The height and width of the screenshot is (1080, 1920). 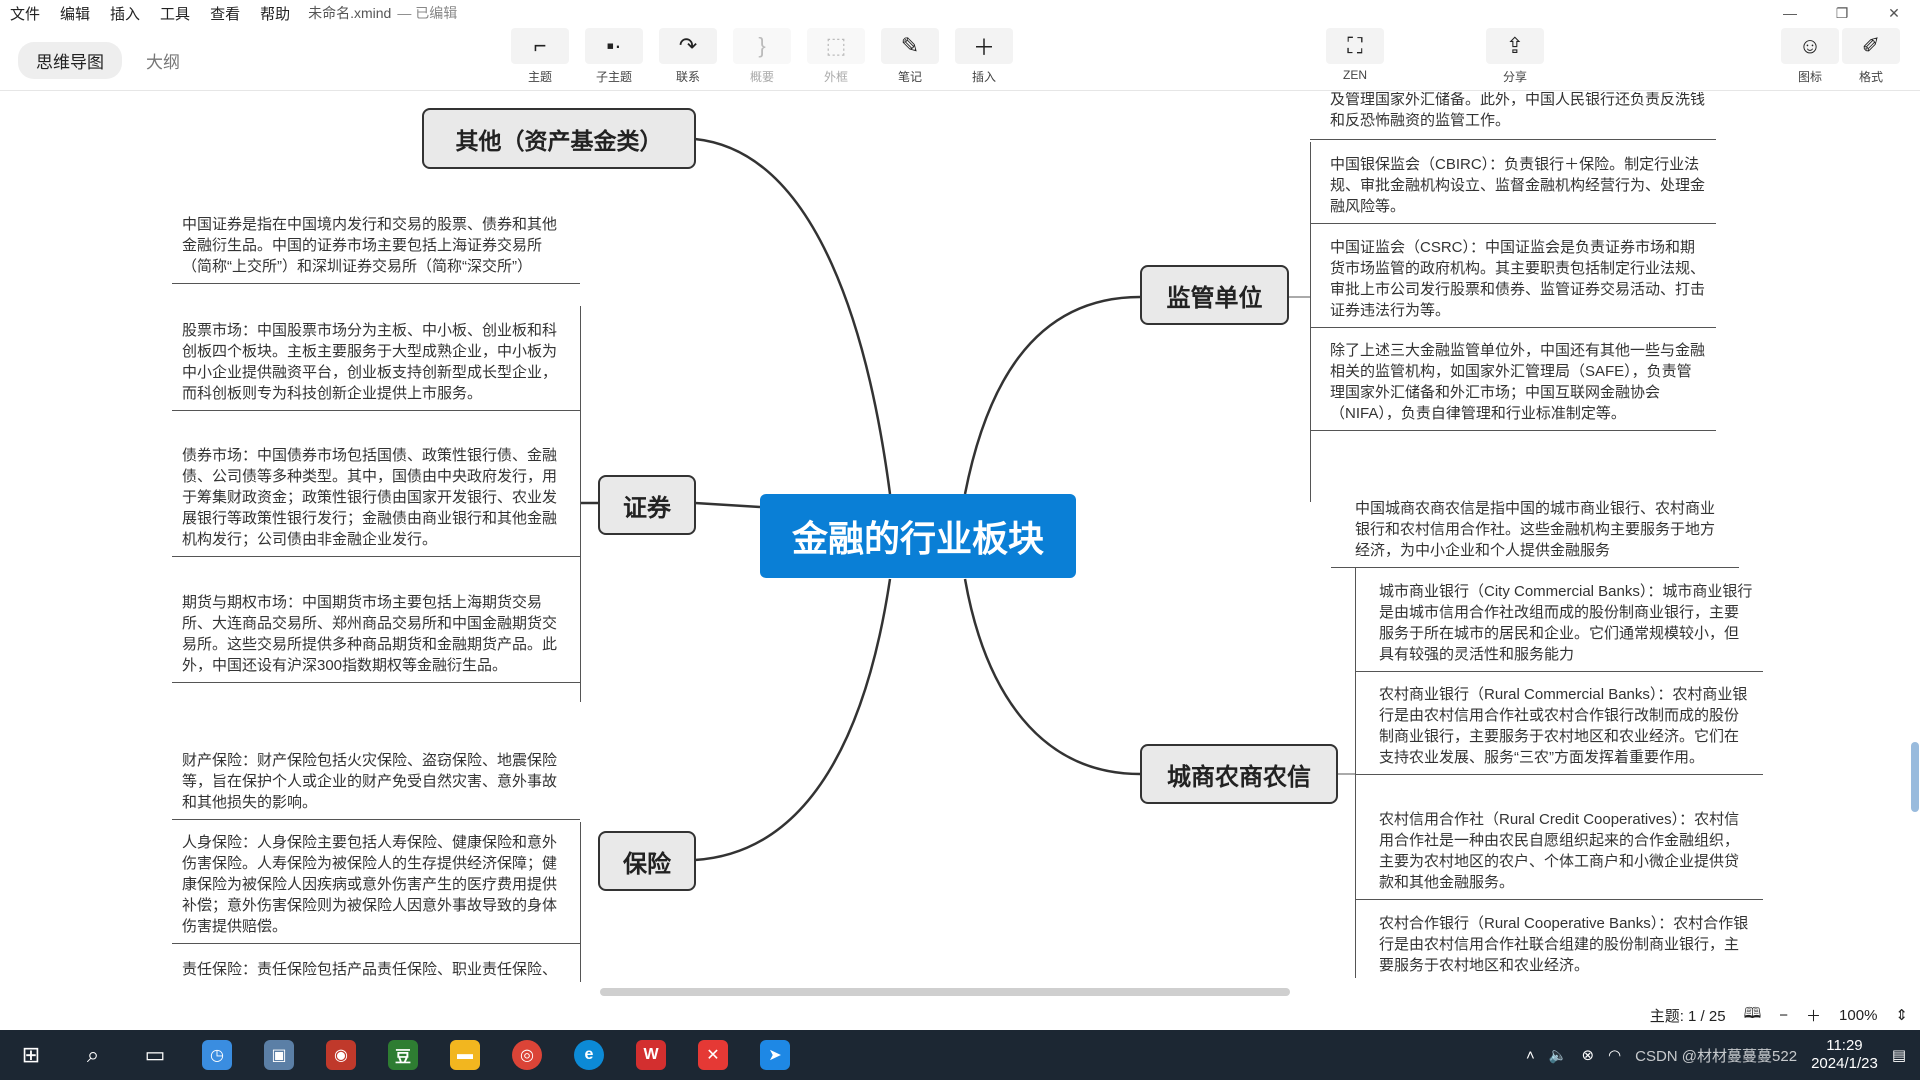 What do you see at coordinates (1355, 46) in the screenshot?
I see `fullscreen-icon: ⛶` at bounding box center [1355, 46].